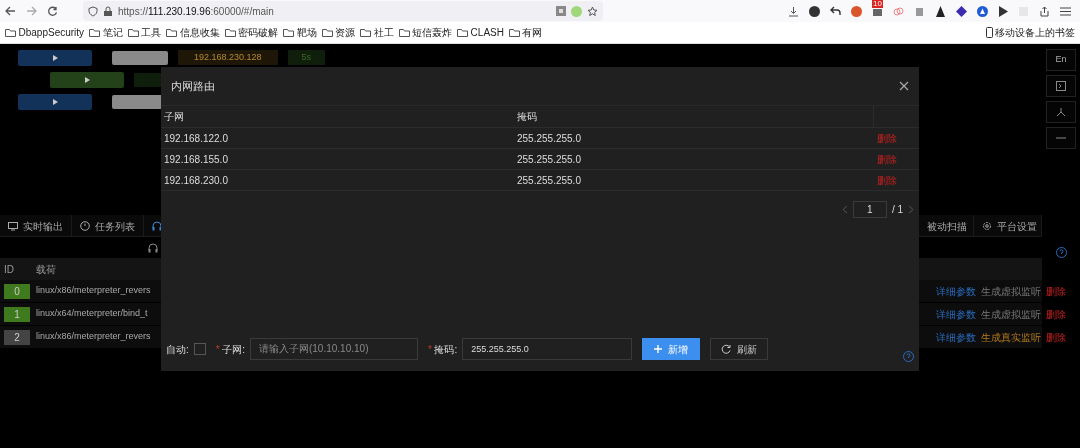 Image resolution: width=1080 pixels, height=448 pixels. What do you see at coordinates (9, 269) in the screenshot?
I see `column-header: ID` at bounding box center [9, 269].